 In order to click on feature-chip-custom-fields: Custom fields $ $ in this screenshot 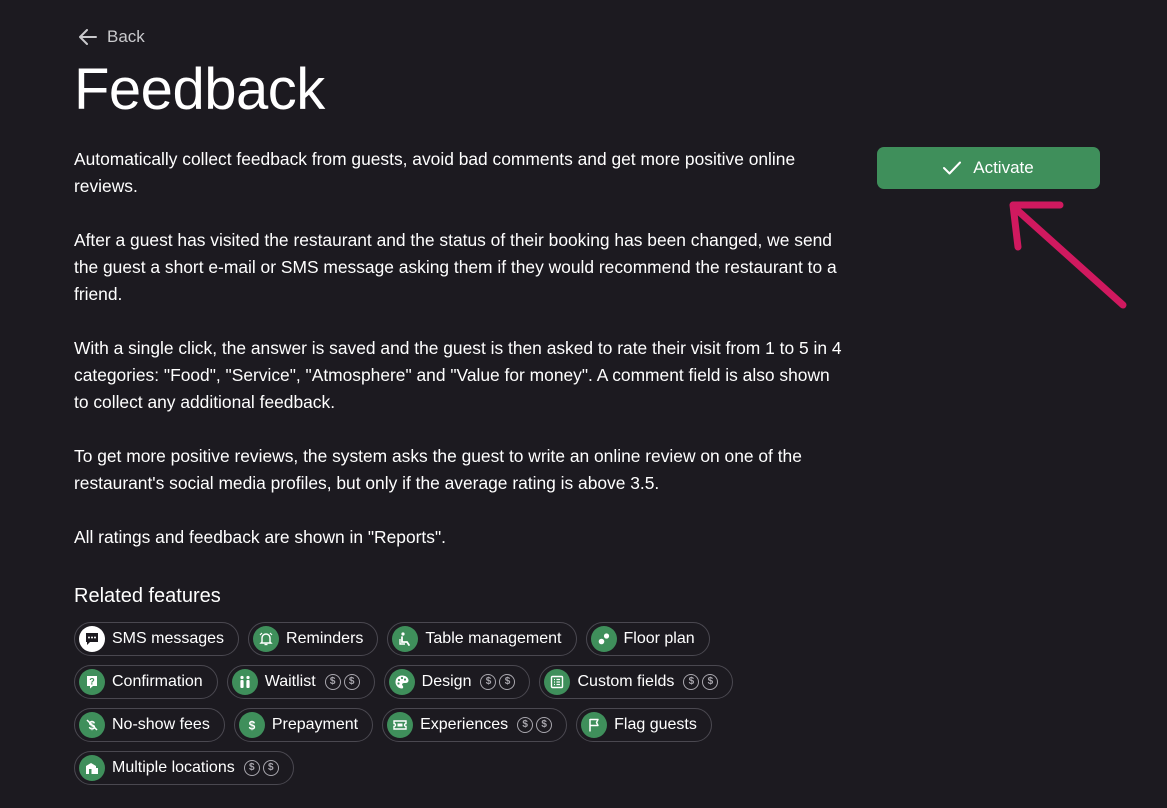, I will do `click(636, 682)`.